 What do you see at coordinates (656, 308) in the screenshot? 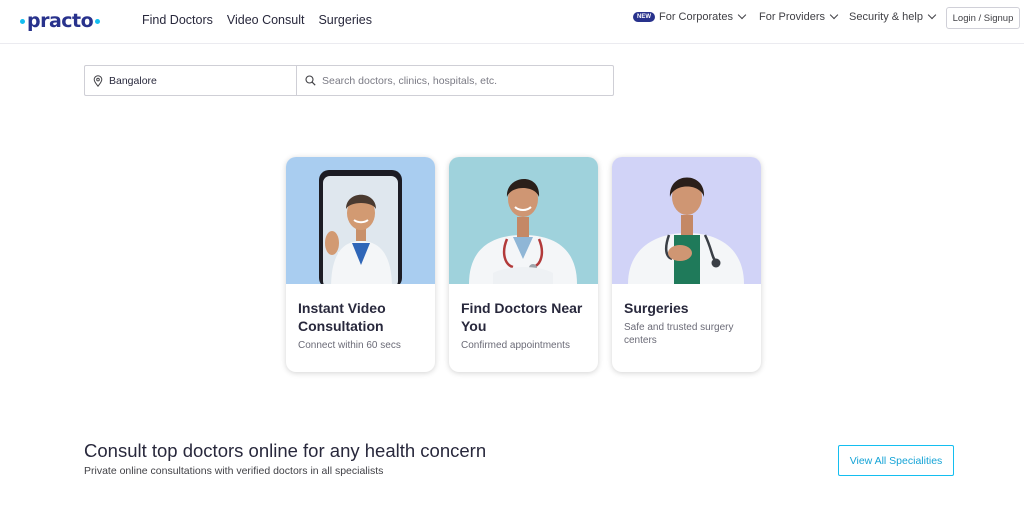
I see `card-title: Surgeries` at bounding box center [656, 308].